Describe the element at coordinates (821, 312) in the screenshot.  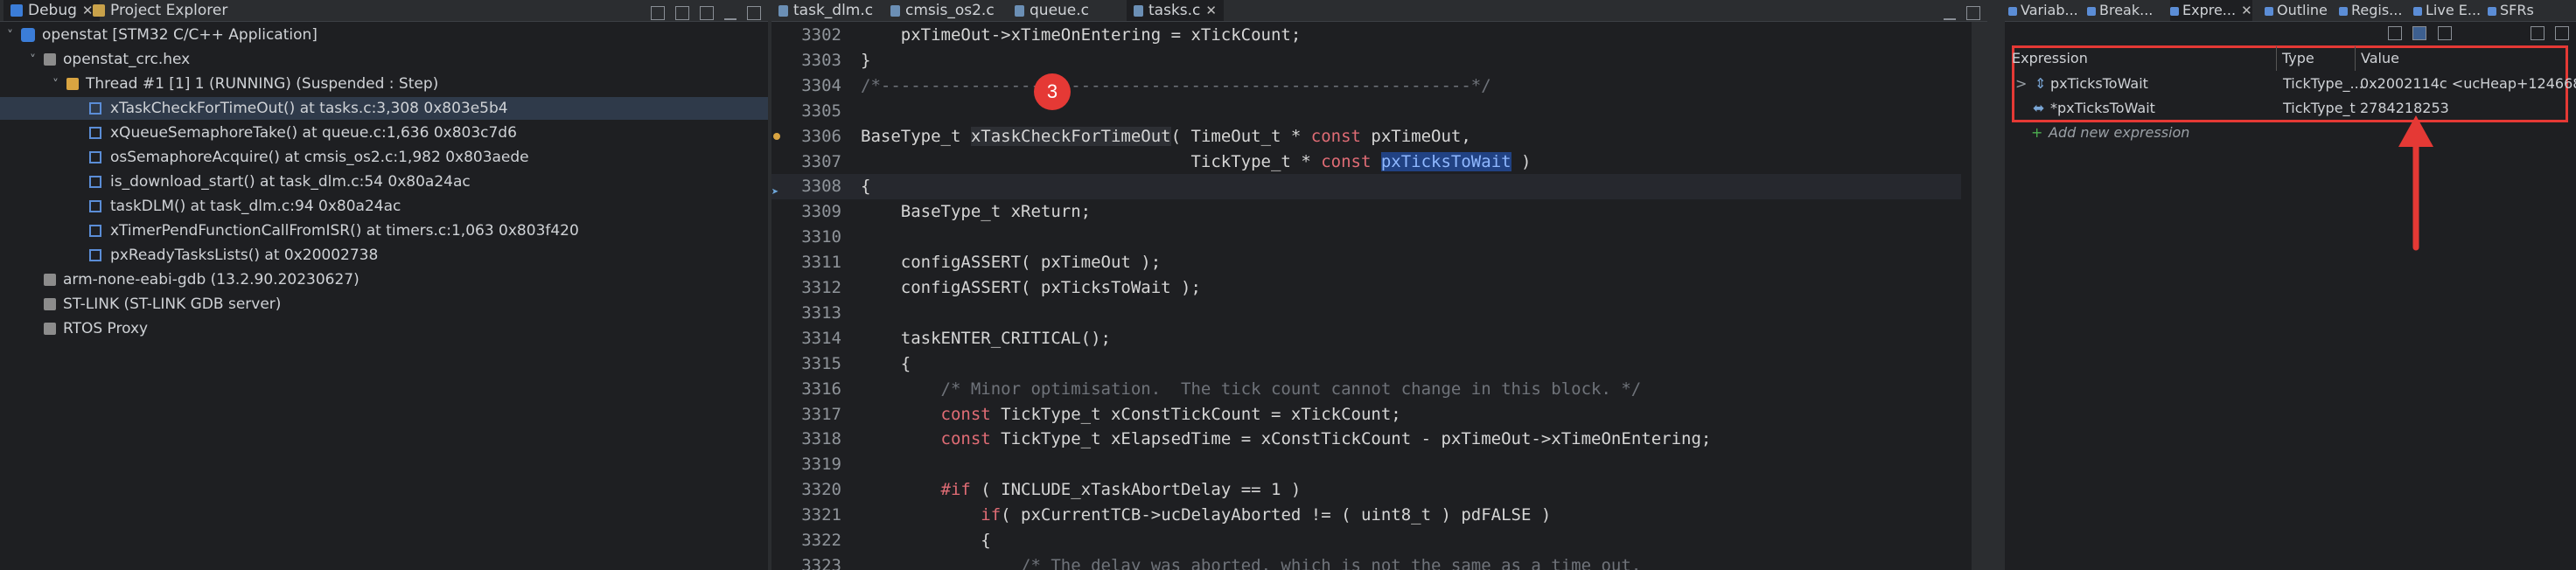
I see `line-number: 3313` at that location.